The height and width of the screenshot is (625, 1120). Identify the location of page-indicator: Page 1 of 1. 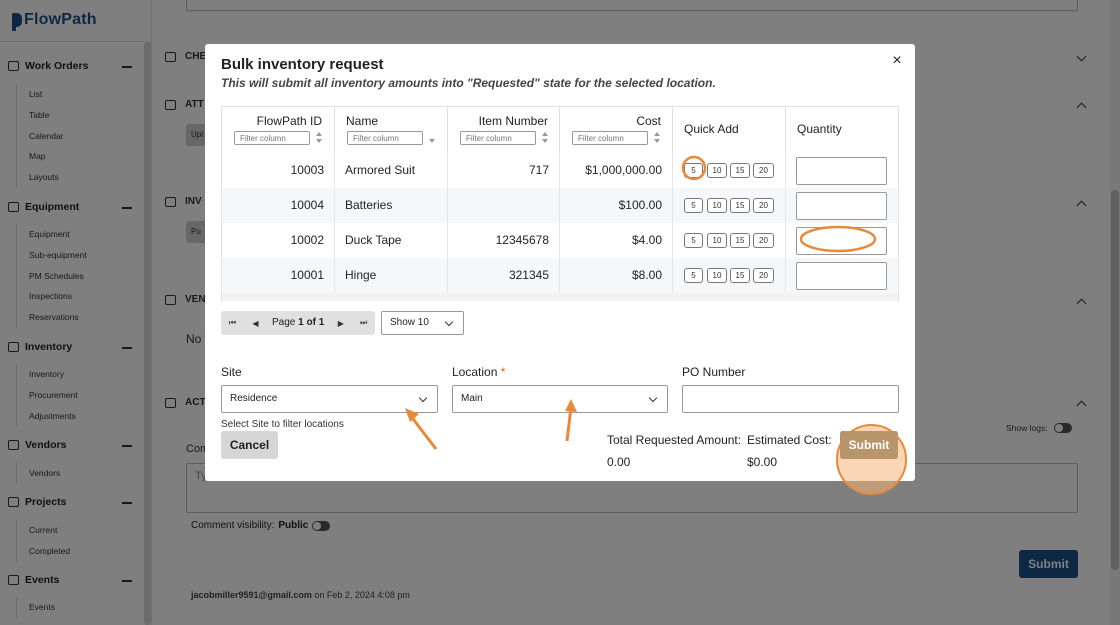
(298, 323).